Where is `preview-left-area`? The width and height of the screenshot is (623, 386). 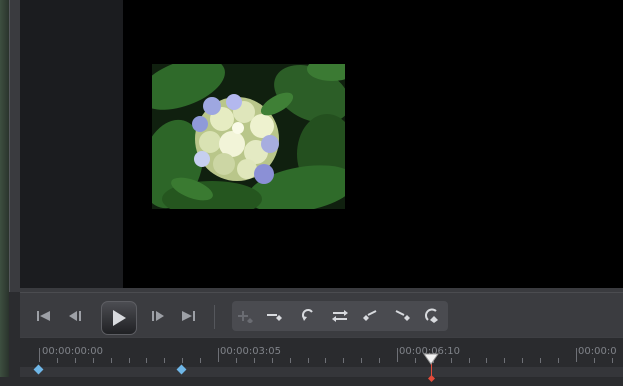
preview-left-area is located at coordinates (71, 144).